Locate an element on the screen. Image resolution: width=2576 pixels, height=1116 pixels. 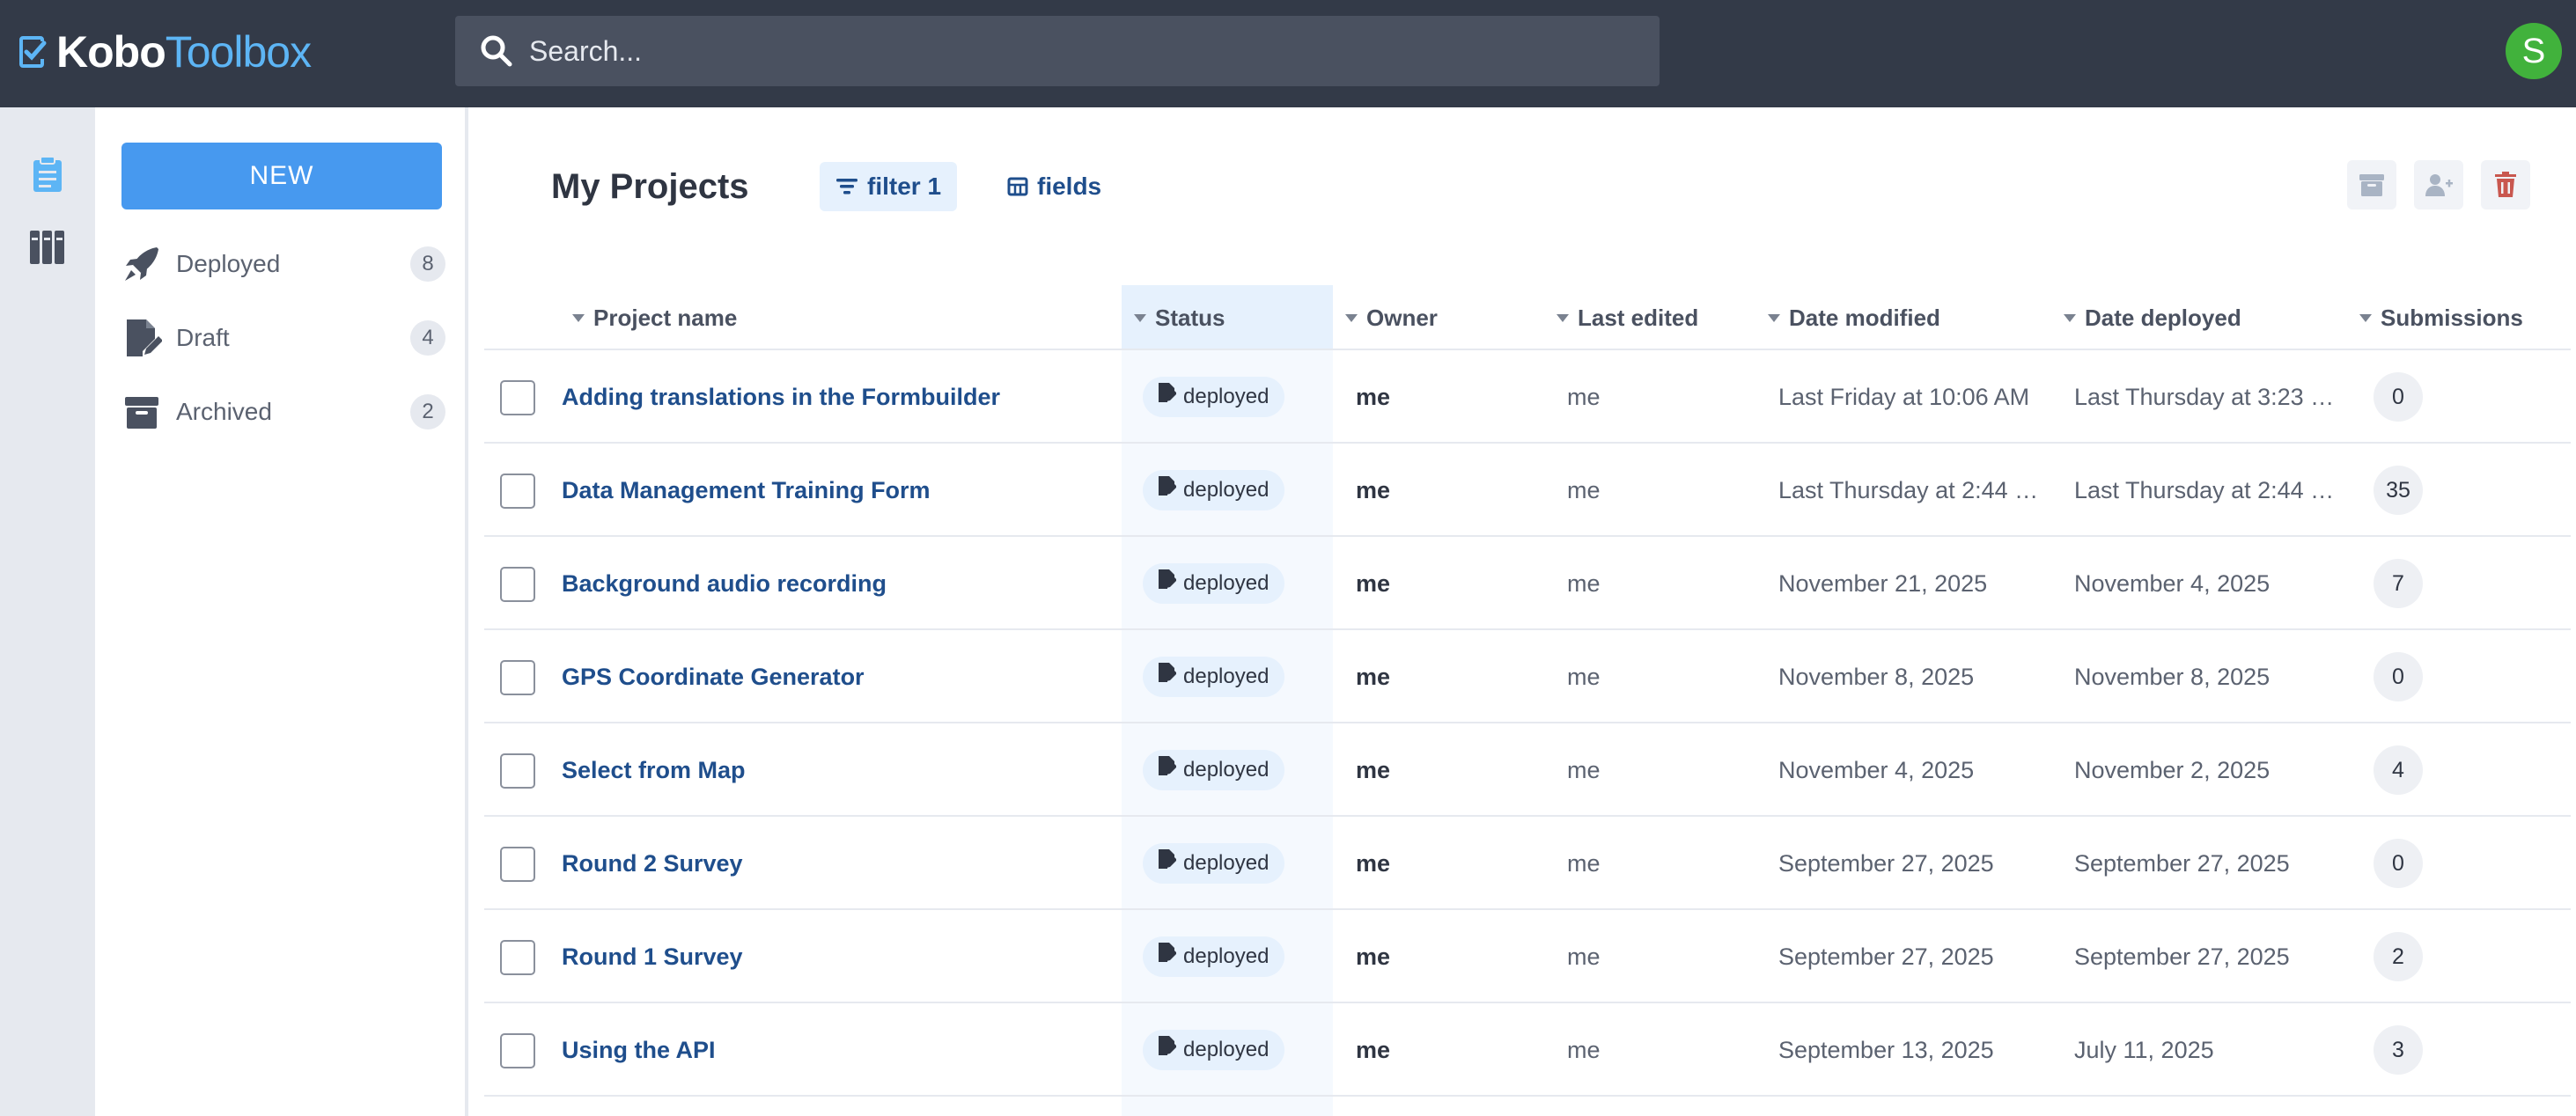
project-name-link: Select from Map is located at coordinates (844, 770).